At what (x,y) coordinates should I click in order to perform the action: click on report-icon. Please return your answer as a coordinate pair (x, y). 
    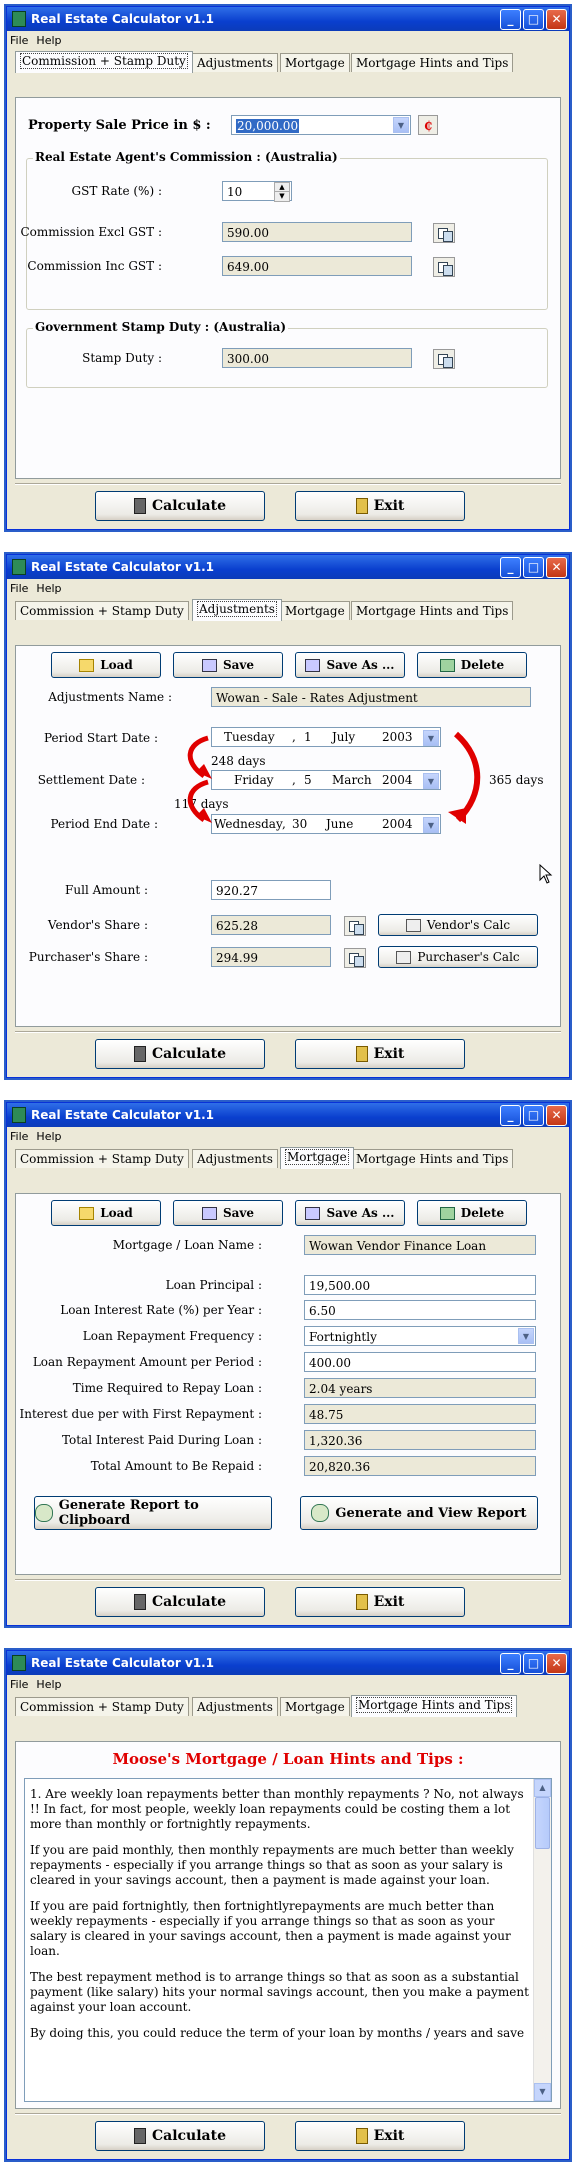
    Looking at the image, I should click on (320, 1513).